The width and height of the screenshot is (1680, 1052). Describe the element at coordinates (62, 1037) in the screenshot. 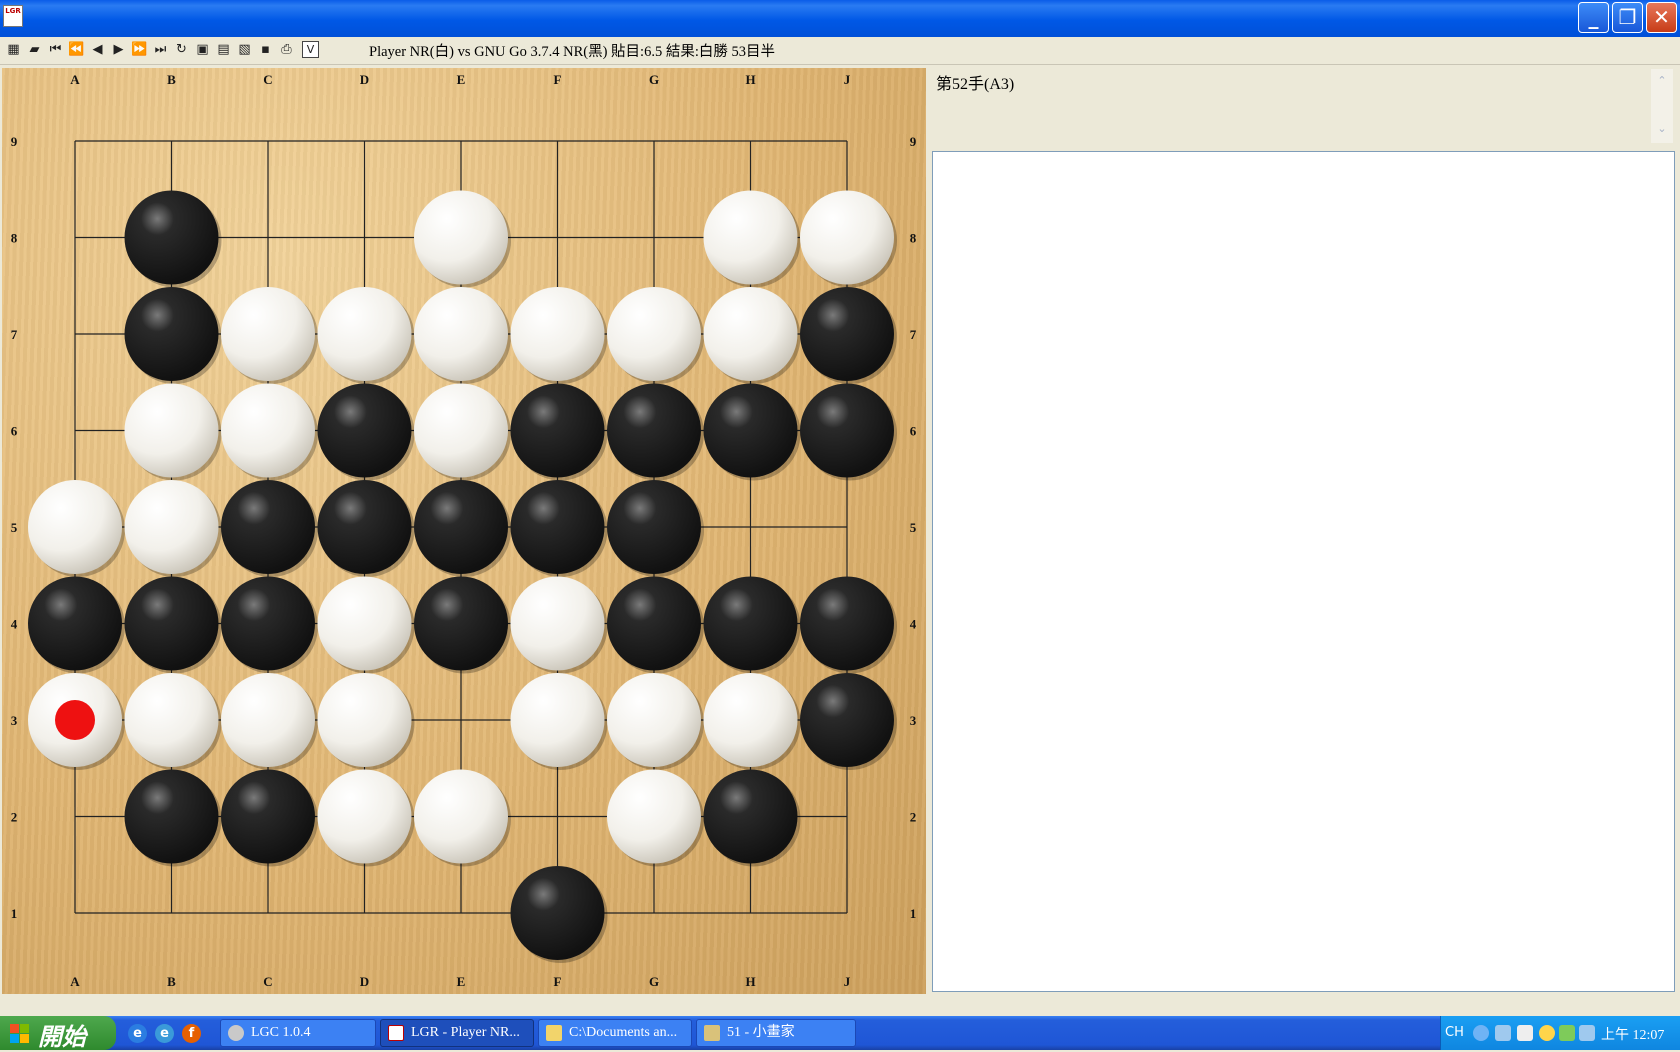

I see `start-label: 開始` at that location.